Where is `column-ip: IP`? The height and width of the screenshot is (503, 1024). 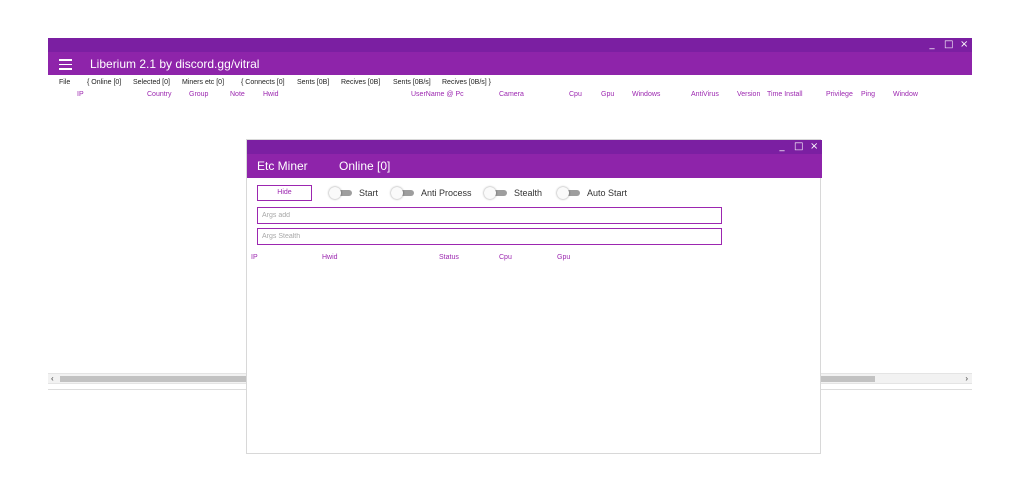 column-ip: IP is located at coordinates (80, 95).